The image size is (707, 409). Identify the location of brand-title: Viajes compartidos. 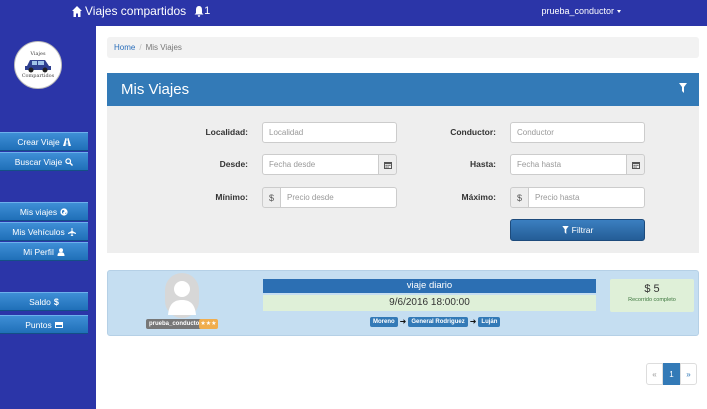
(136, 11).